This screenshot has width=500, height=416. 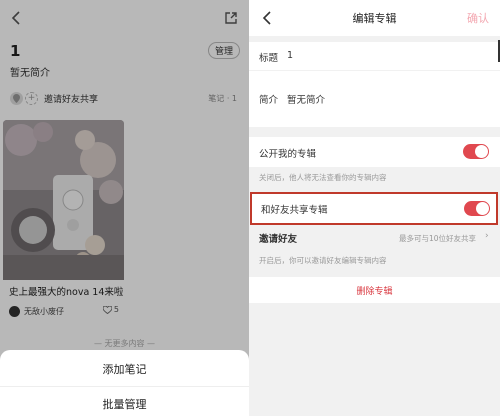 What do you see at coordinates (306, 100) in the screenshot?
I see `intro-value: 暂无简介` at bounding box center [306, 100].